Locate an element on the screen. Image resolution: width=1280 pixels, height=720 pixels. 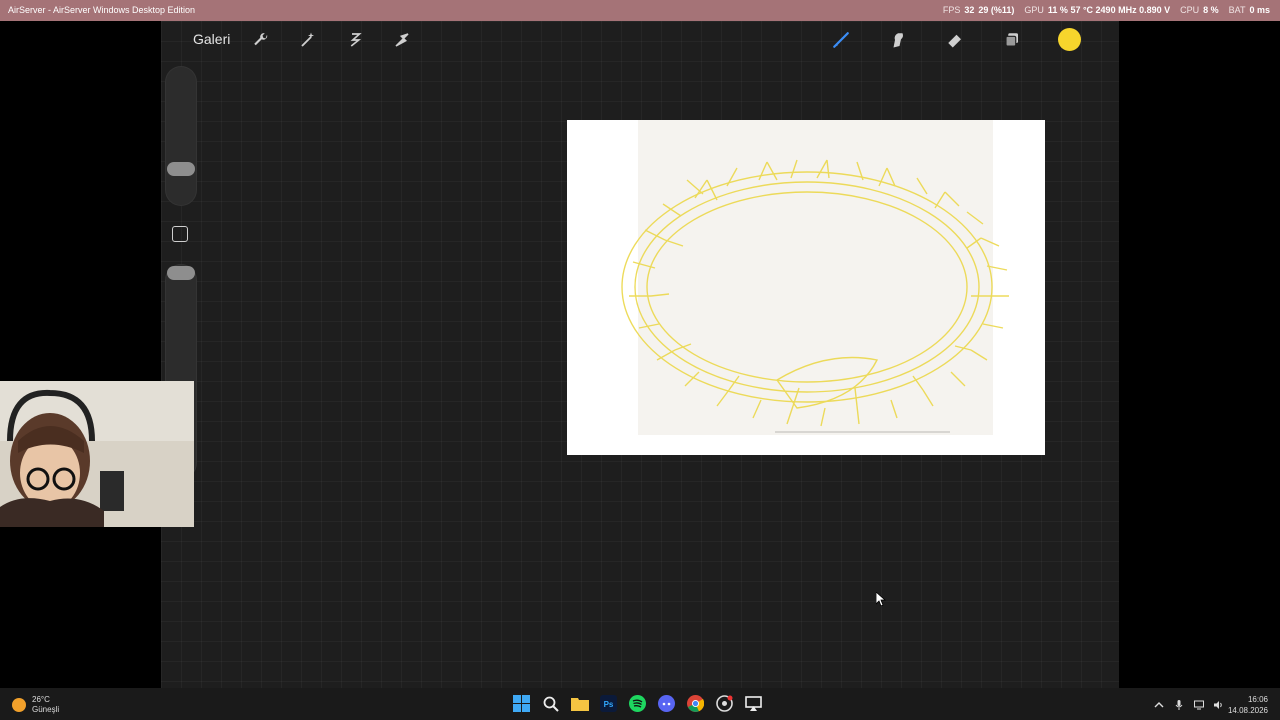
top-toolbar: Galeri is located at coordinates (640, 40).